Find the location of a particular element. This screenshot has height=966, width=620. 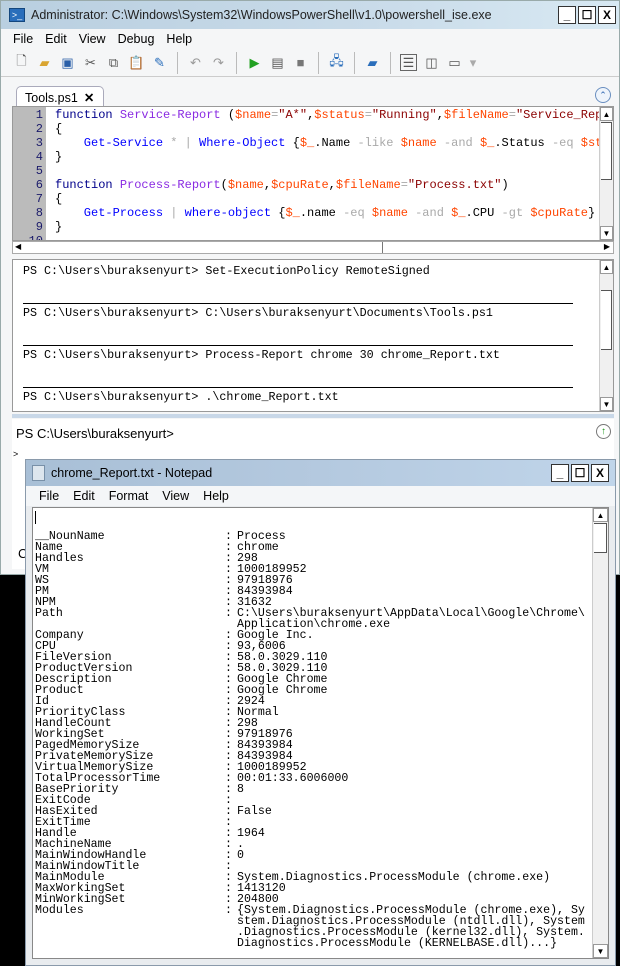

paste-icon: 📋 is located at coordinates (136, 62).